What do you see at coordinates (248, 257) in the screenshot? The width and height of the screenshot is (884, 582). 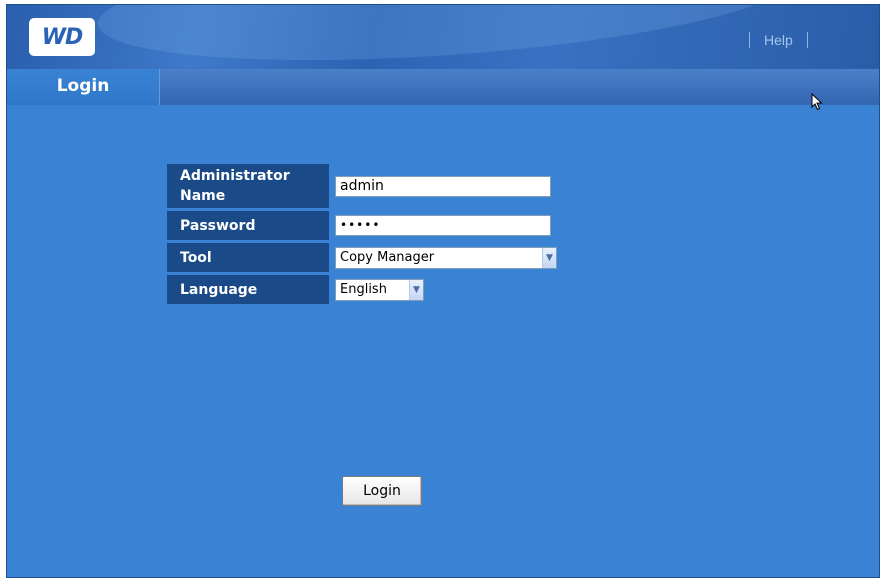 I see `tool-label: Tool` at bounding box center [248, 257].